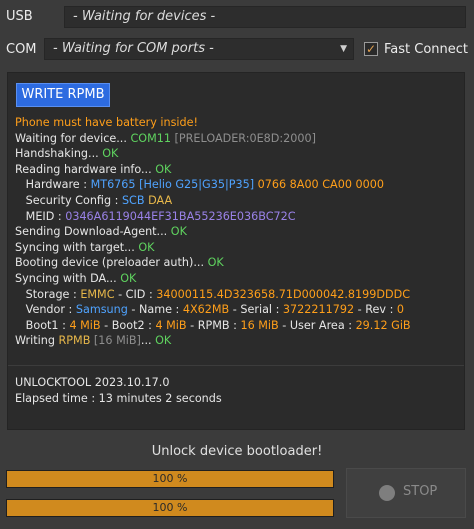 This screenshot has width=474, height=529. I want to click on usb-device-select-value: - Waiting for devices -, so click(144, 16).